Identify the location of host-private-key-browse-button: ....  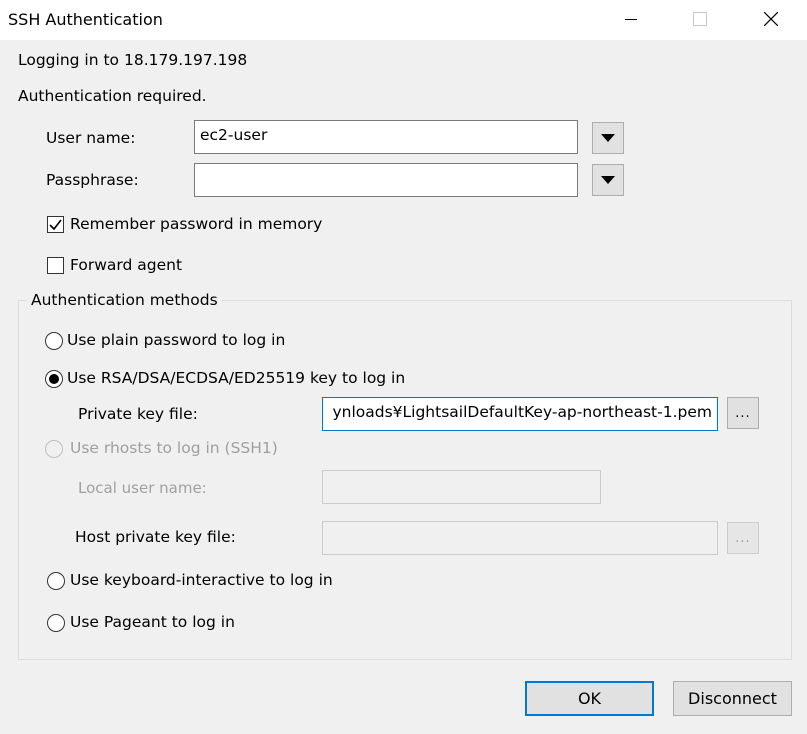
(743, 538).